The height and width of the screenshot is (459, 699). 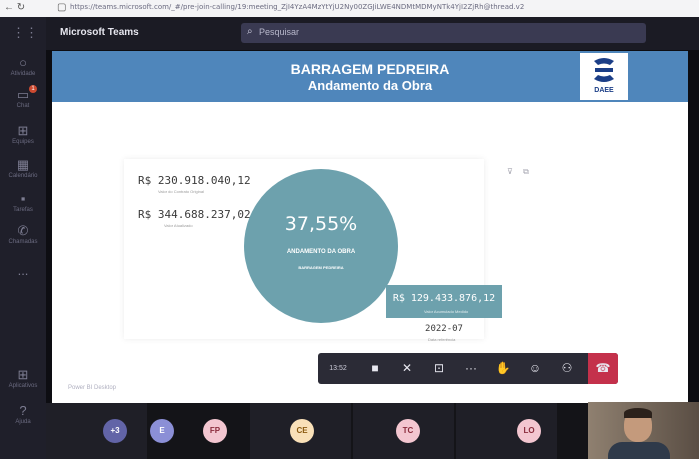 What do you see at coordinates (62, 7) in the screenshot?
I see `tab-page-icon: ▢` at bounding box center [62, 7].